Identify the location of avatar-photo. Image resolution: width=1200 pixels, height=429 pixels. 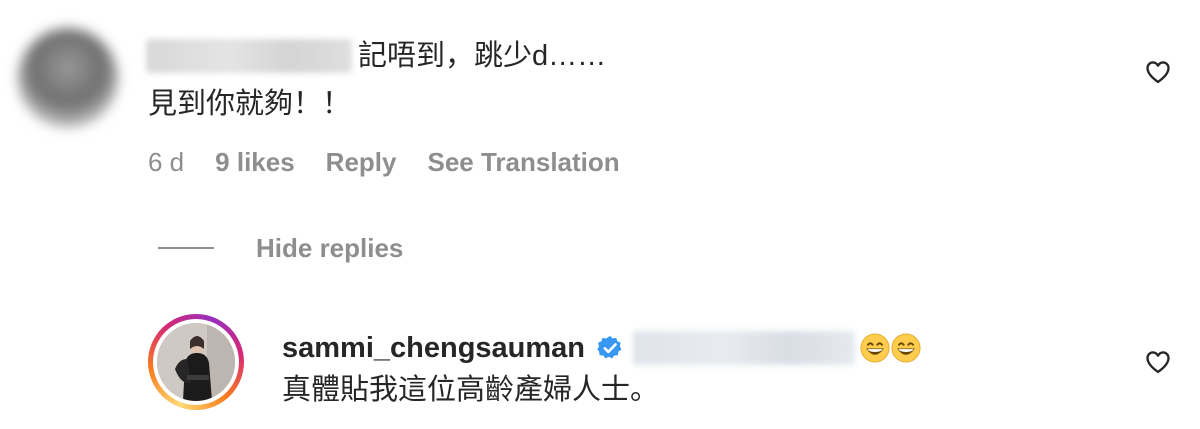
(196, 362).